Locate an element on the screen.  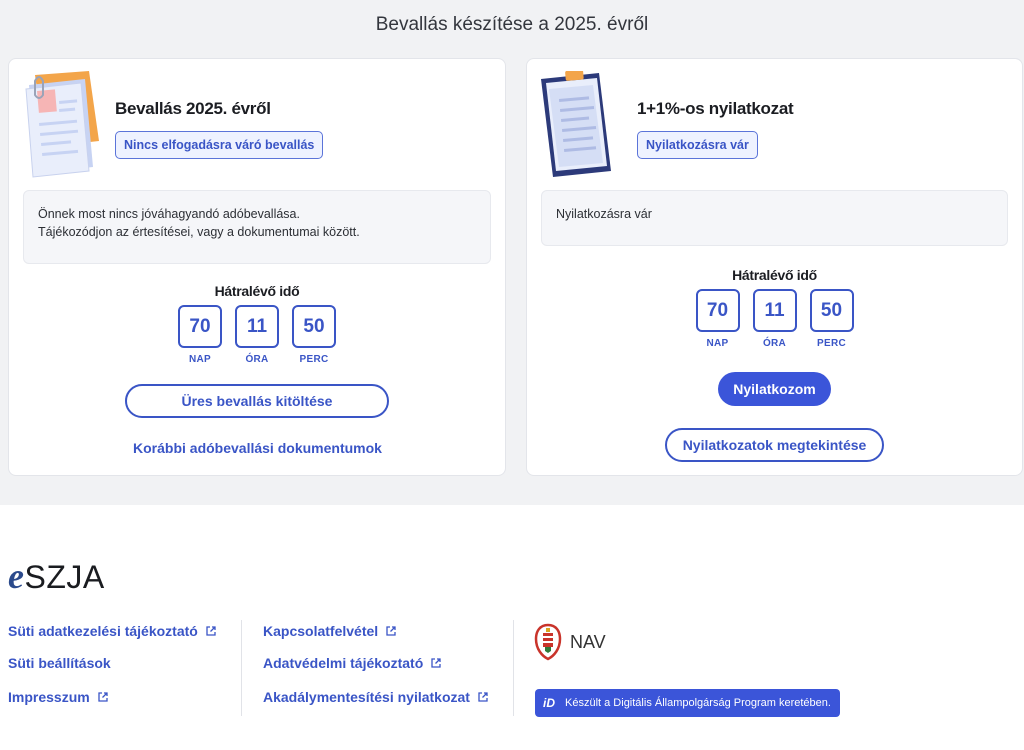
declaration-countdown: Hátralévő idő 70 NAP 11 ÓRA 50 PERC is located at coordinates (774, 308).